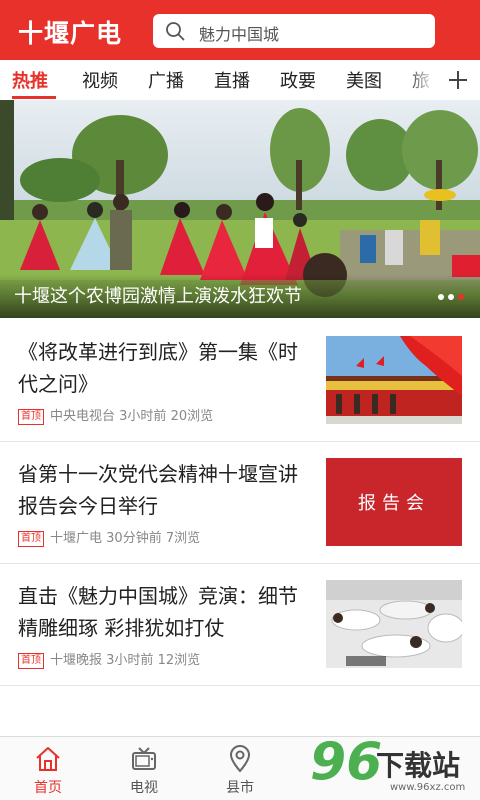 This screenshot has height=800, width=480. What do you see at coordinates (76, 538) in the screenshot?
I see `news-source: 十堰广电` at bounding box center [76, 538].